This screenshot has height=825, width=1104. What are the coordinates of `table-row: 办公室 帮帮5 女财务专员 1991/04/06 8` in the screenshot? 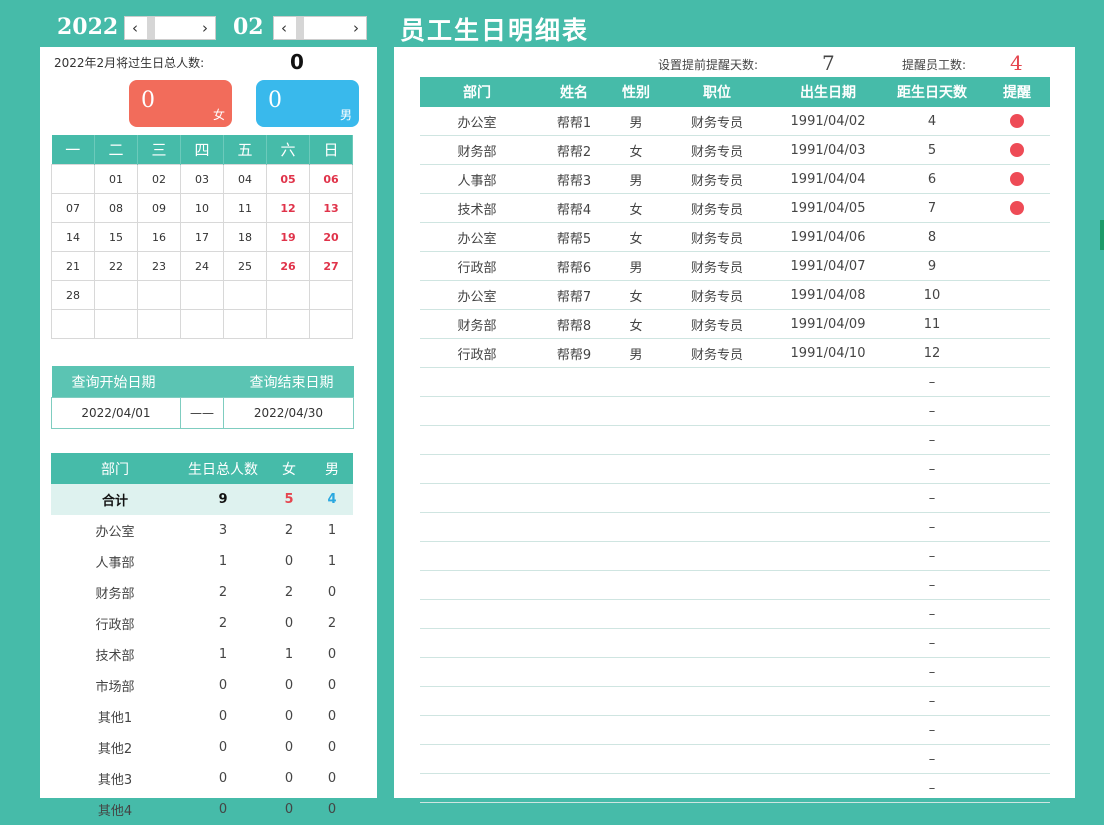 It's located at (735, 237).